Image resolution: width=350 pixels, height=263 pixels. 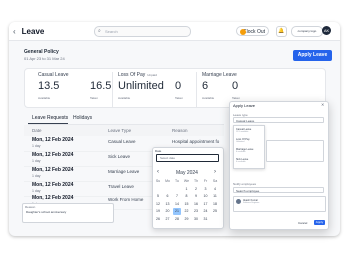 I want to click on search-placeholder: Search, so click(x=111, y=31).